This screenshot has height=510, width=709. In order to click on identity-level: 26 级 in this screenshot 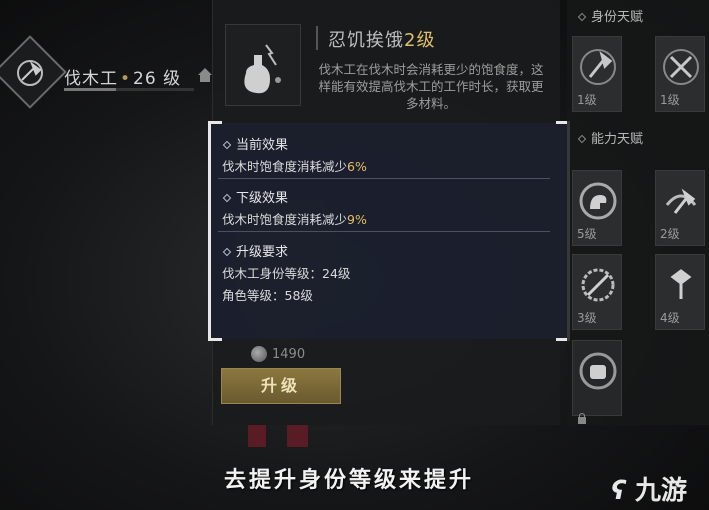, I will do `click(157, 79)`.